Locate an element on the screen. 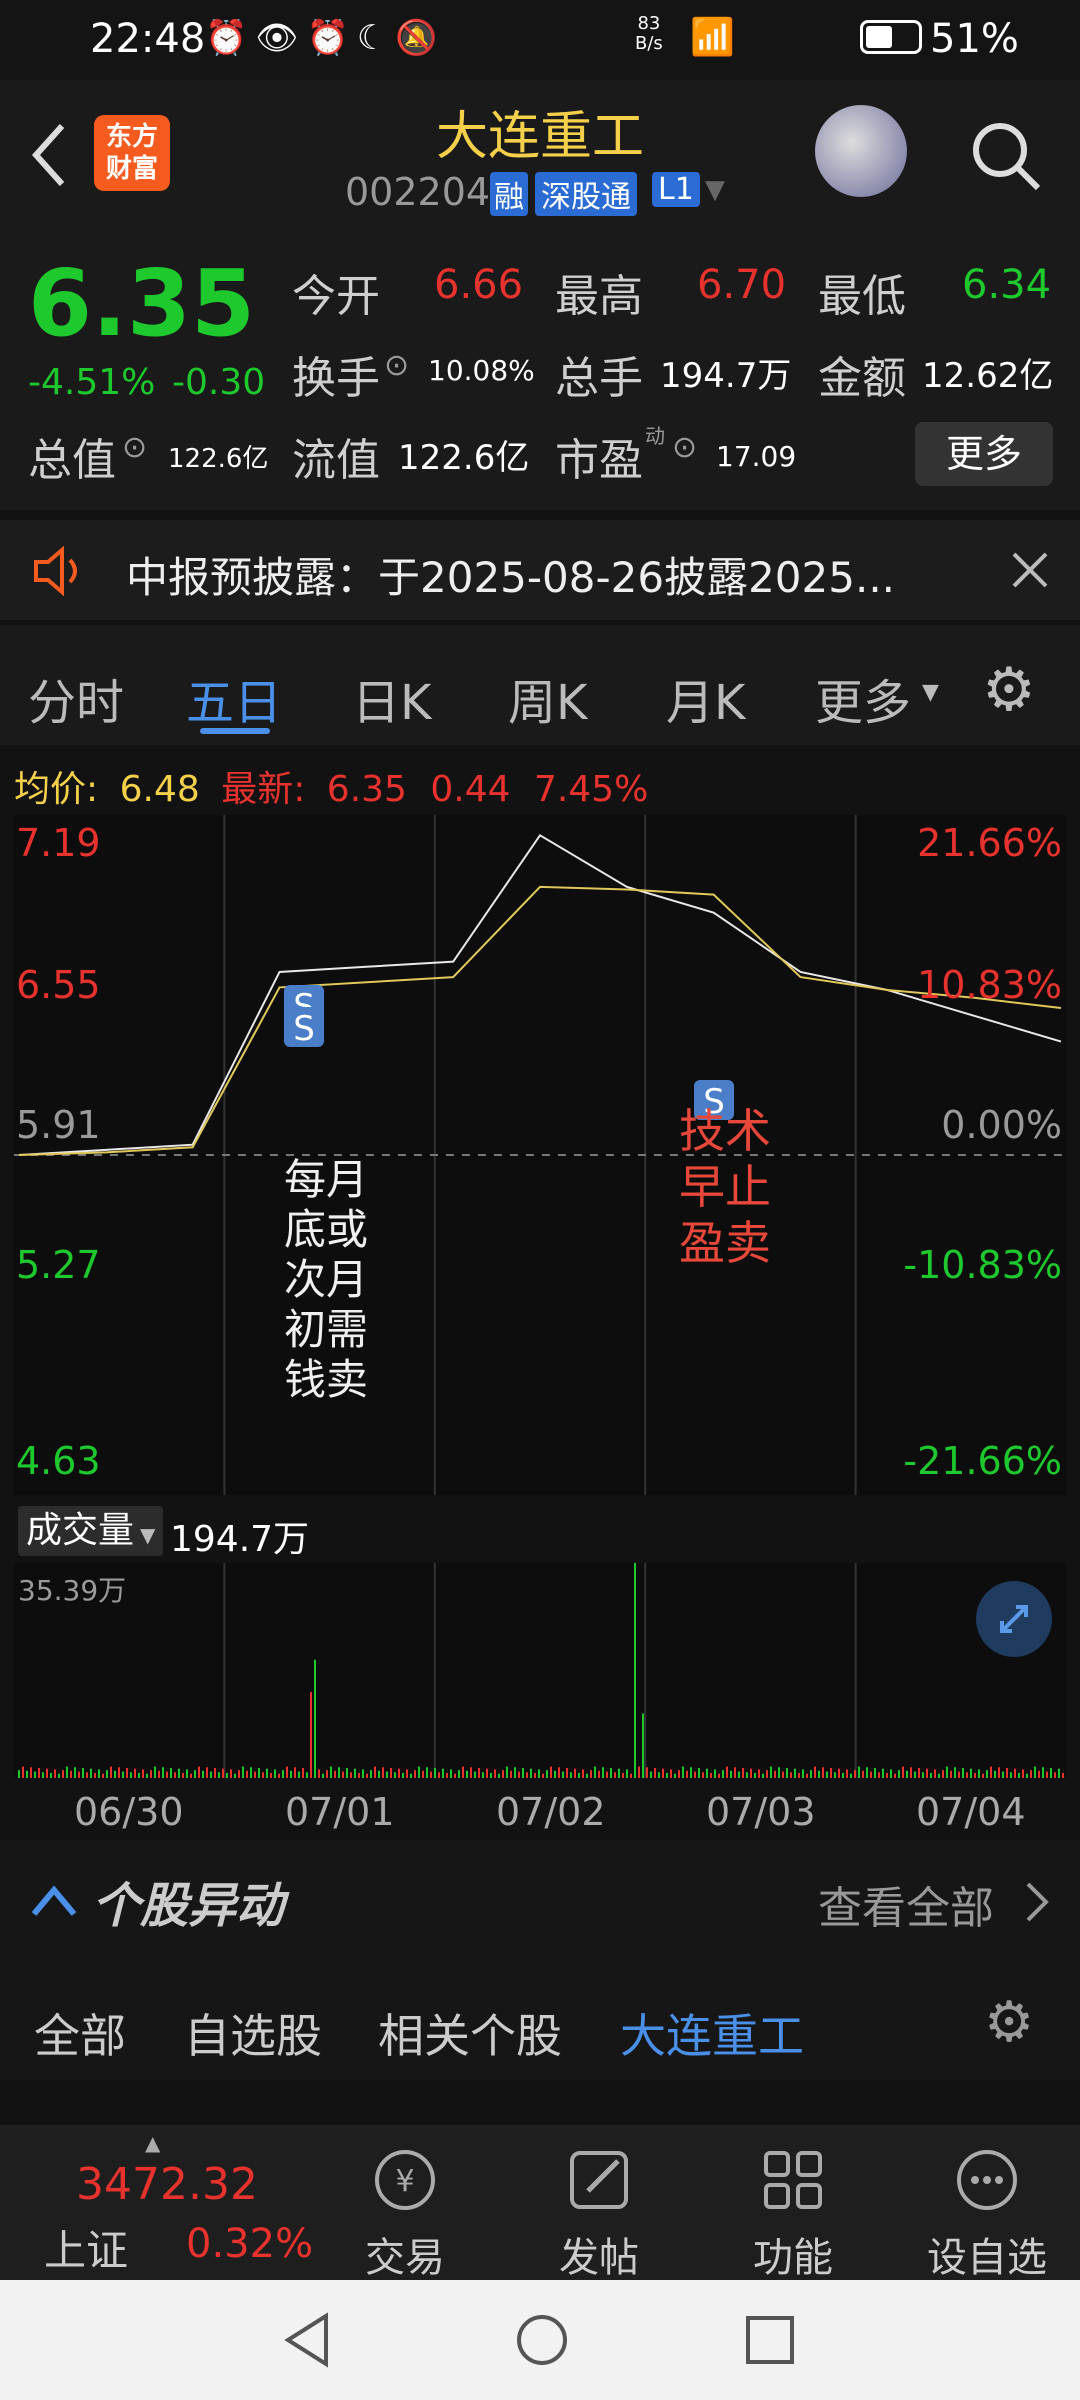 This screenshot has height=2400, width=1080. trade-button: ¥ 交易 is located at coordinates (405, 2214).